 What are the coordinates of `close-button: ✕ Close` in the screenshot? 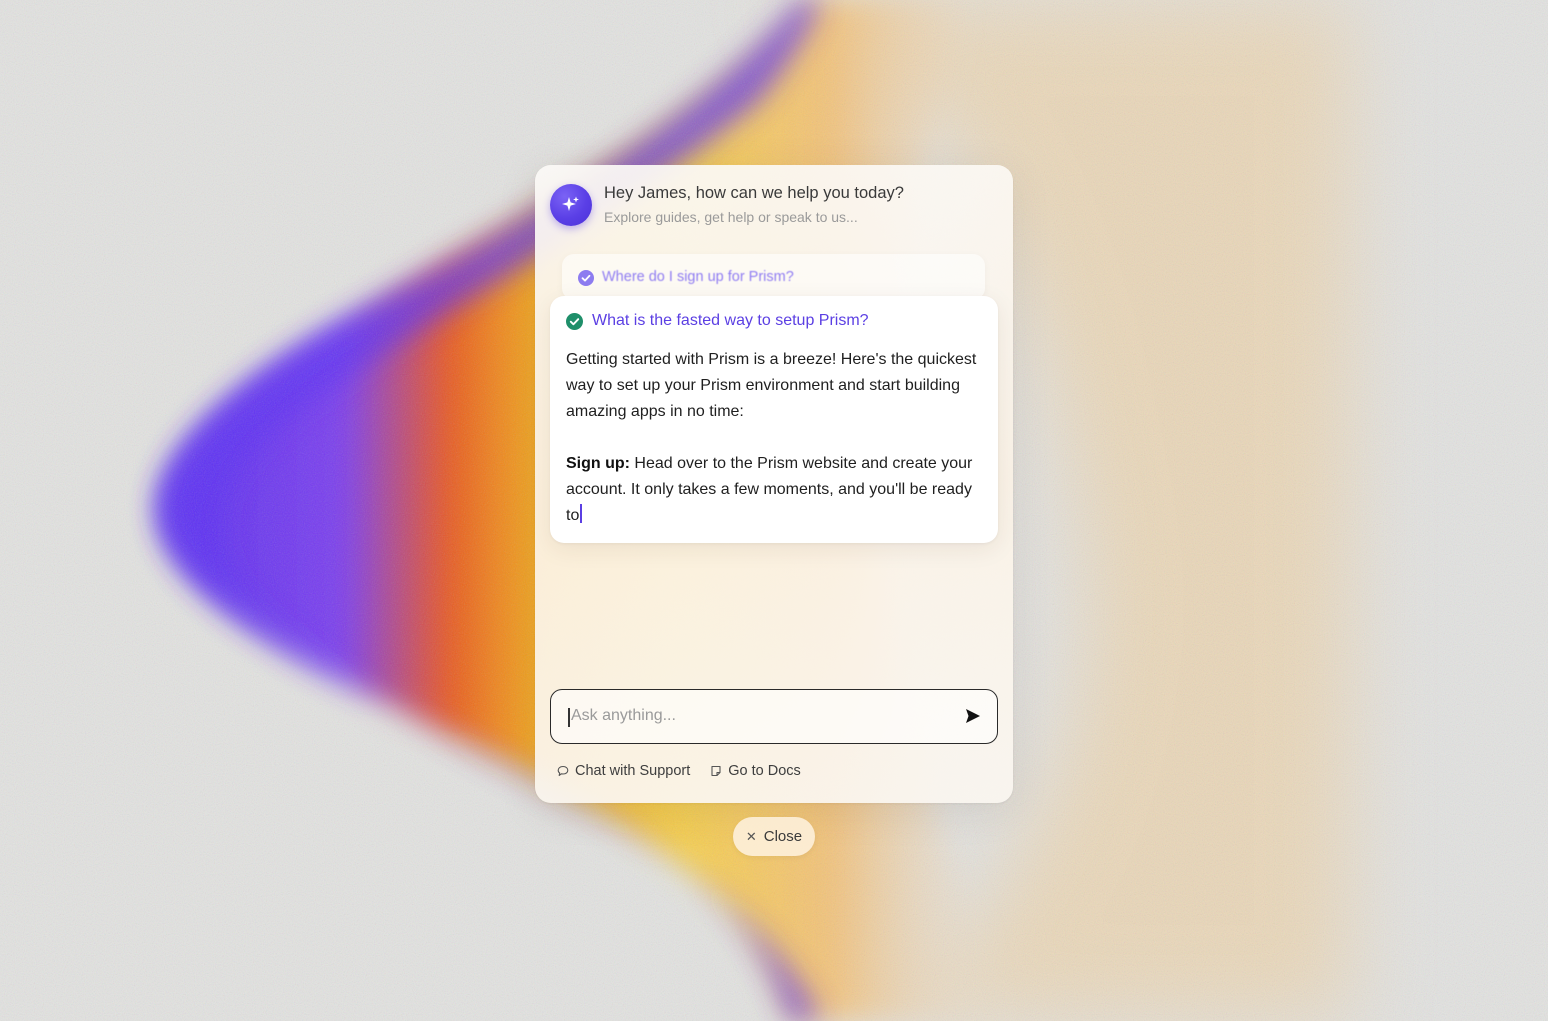 It's located at (774, 836).